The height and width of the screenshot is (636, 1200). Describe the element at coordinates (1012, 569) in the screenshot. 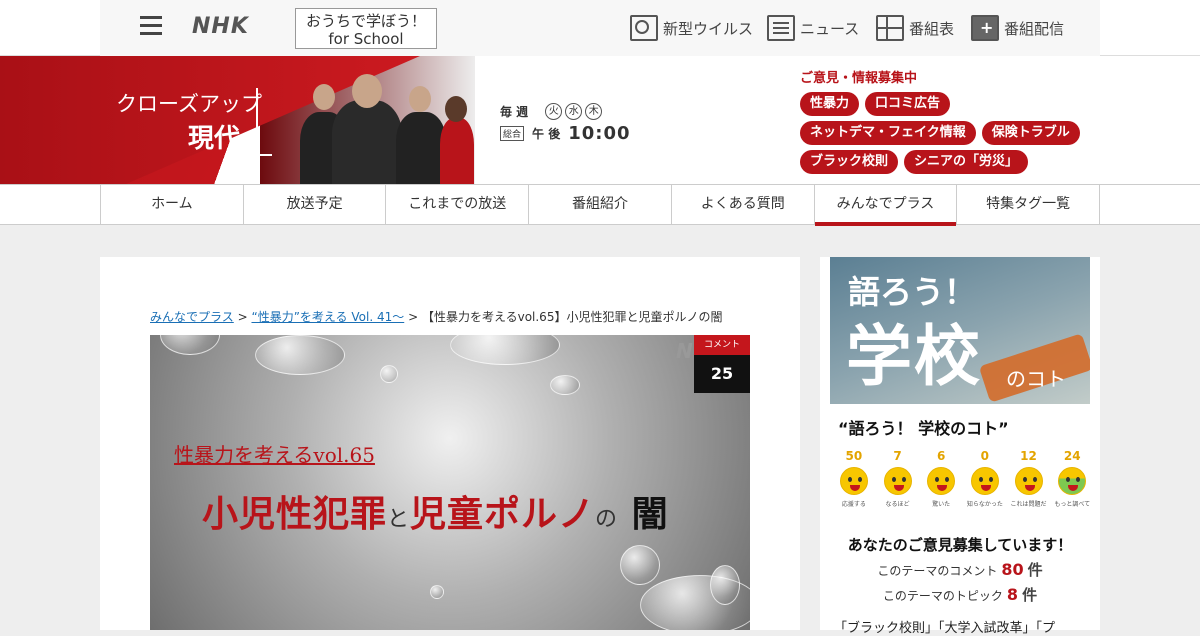

I see `stat-value: 80` at that location.